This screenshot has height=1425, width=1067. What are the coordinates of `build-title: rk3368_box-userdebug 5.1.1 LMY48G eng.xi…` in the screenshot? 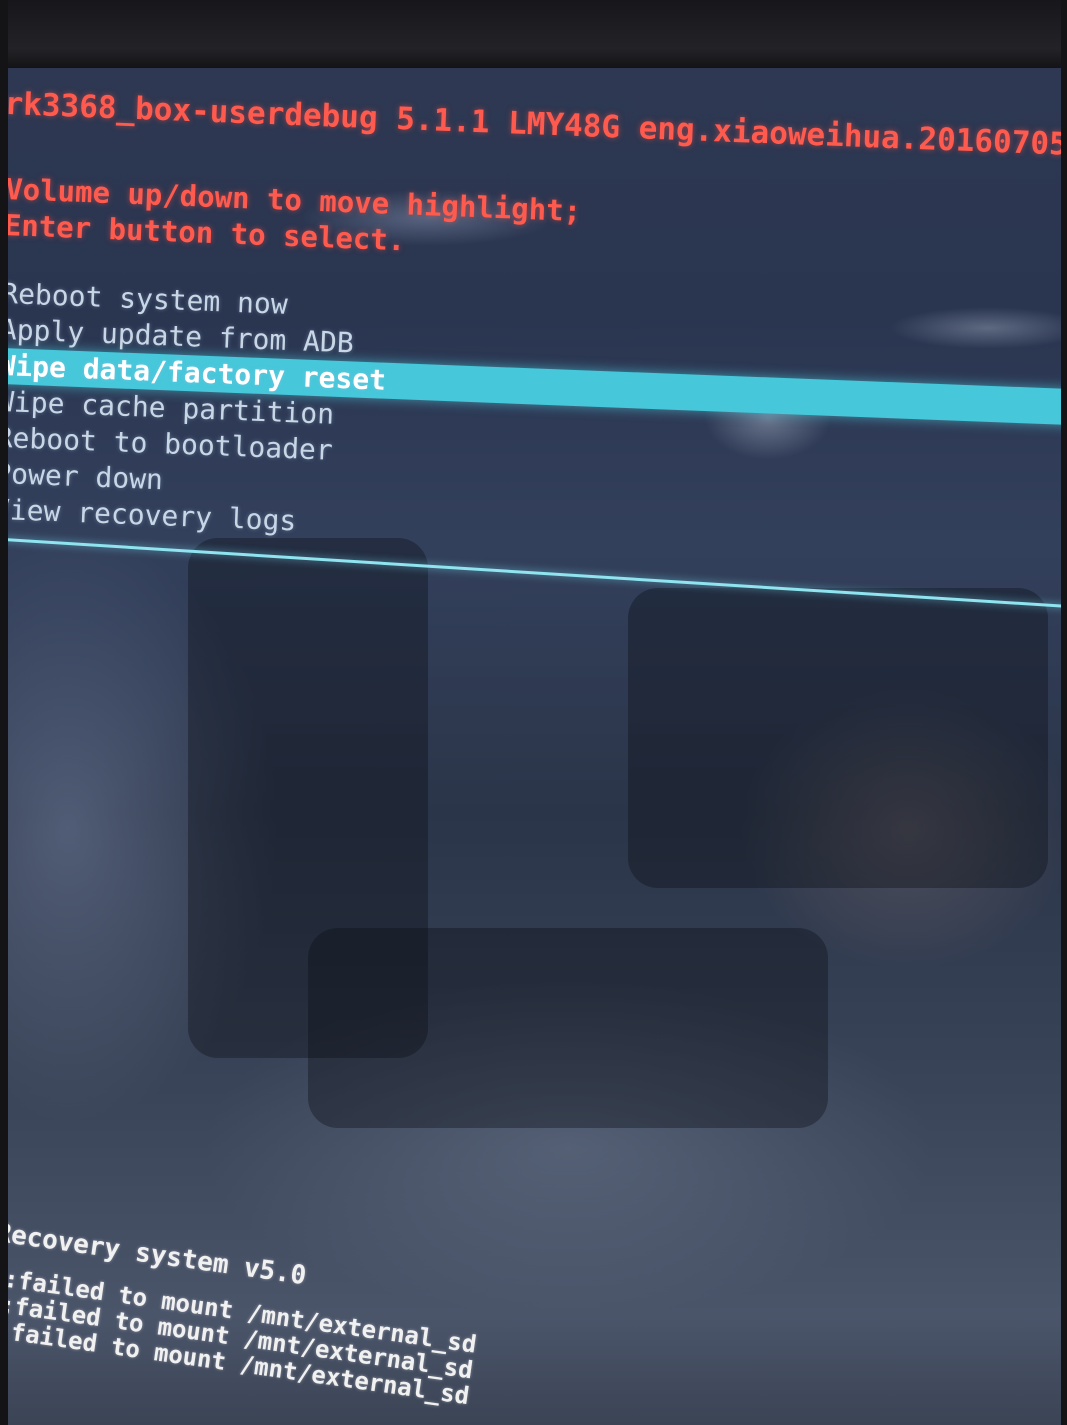 It's located at (534, 125).